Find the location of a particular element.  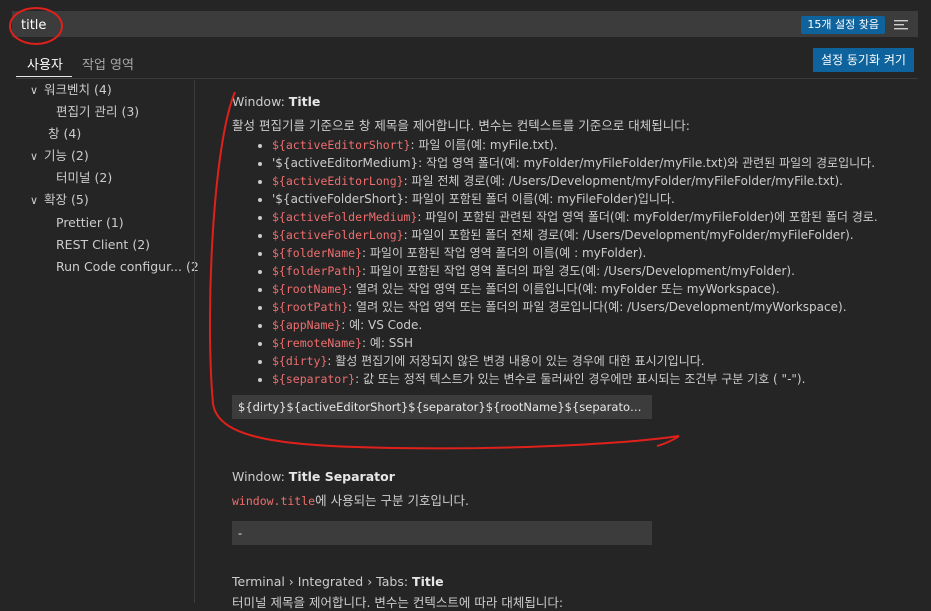

tree-item-editor-management: 편집기 관리 (3) is located at coordinates (97, 112).